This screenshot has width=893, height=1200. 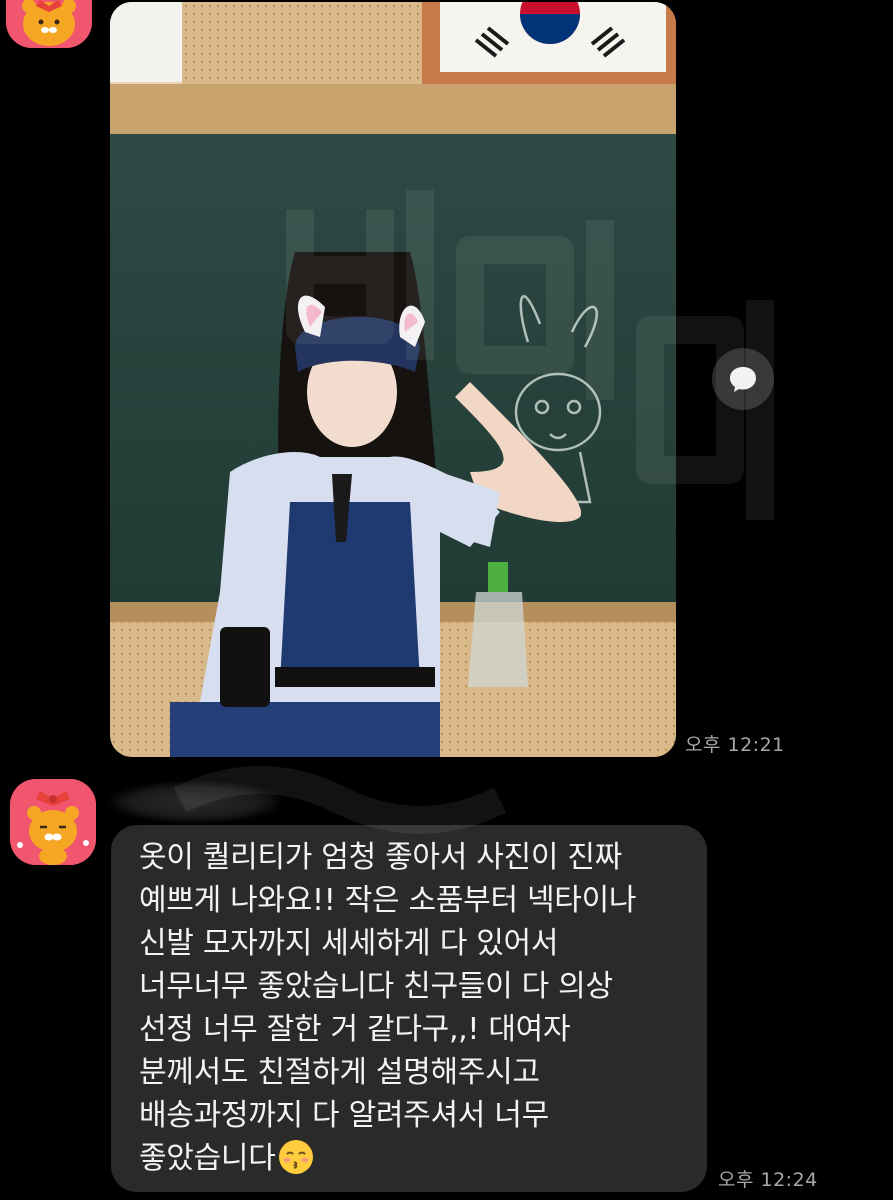 What do you see at coordinates (413, 1158) in the screenshot?
I see `message-line-last: 좋았습니다` at bounding box center [413, 1158].